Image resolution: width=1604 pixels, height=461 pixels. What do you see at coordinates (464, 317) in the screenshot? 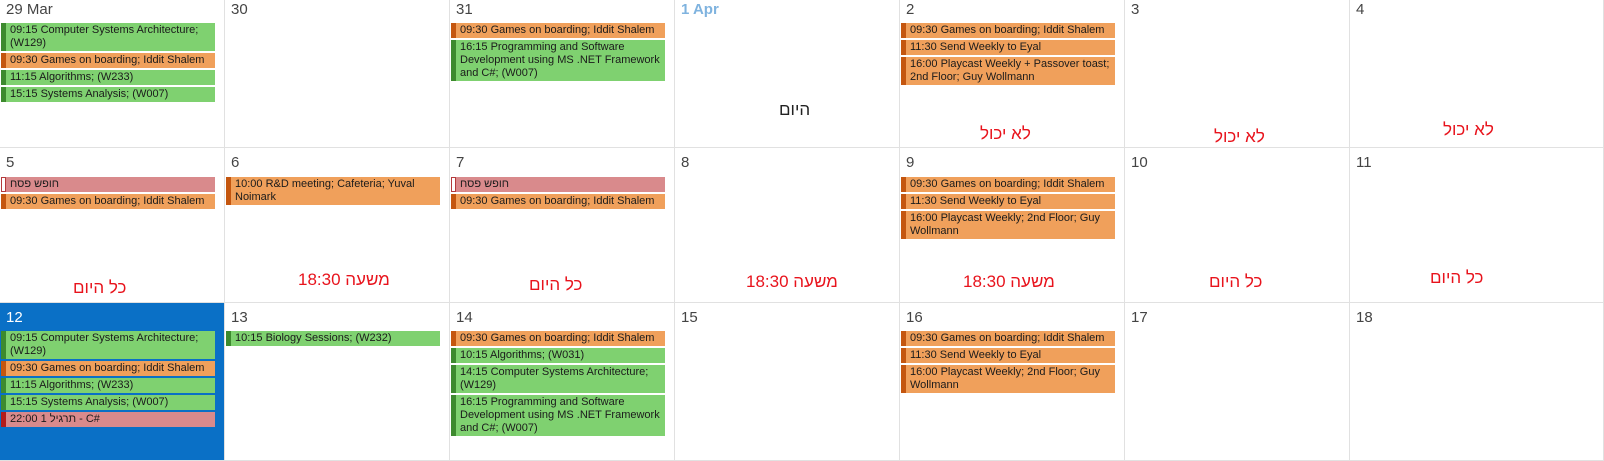
I see `day-number: 14` at bounding box center [464, 317].